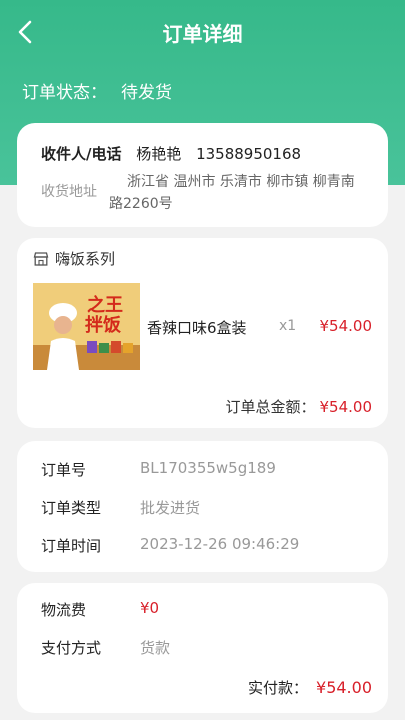  Describe the element at coordinates (344, 687) in the screenshot. I see `amount-paid-value: ¥54.00` at that location.